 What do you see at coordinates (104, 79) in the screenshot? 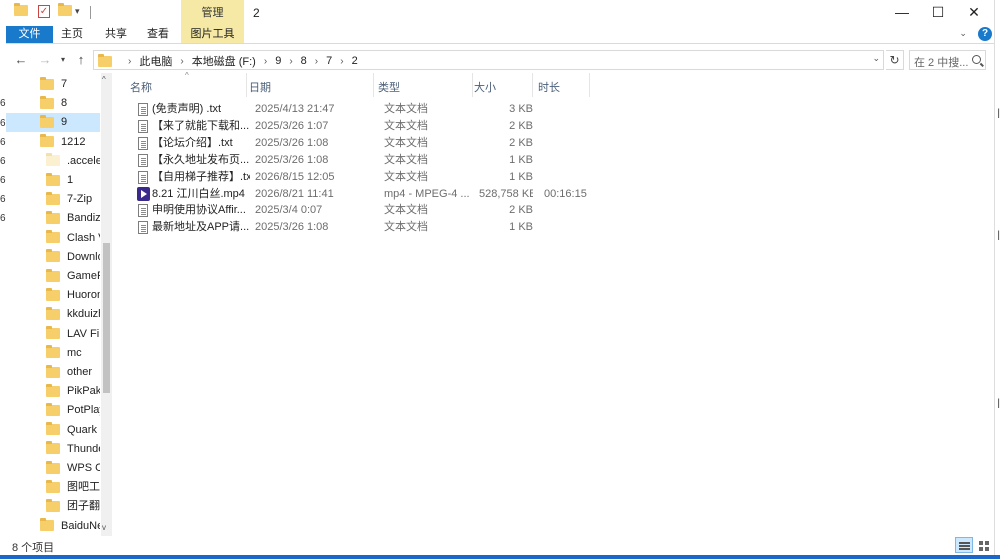
I see `chevron-up-icon: ^` at bounding box center [104, 79].